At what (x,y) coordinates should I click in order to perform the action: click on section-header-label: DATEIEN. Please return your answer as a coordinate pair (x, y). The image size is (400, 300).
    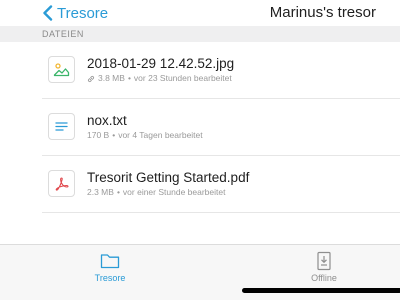
    Looking at the image, I should click on (63, 34).